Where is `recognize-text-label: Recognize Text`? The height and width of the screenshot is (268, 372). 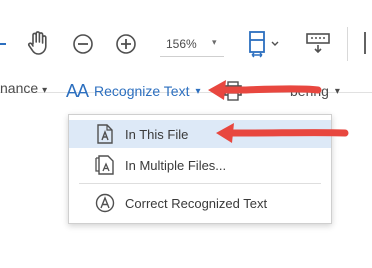
recognize-text-label: Recognize Text is located at coordinates (142, 91).